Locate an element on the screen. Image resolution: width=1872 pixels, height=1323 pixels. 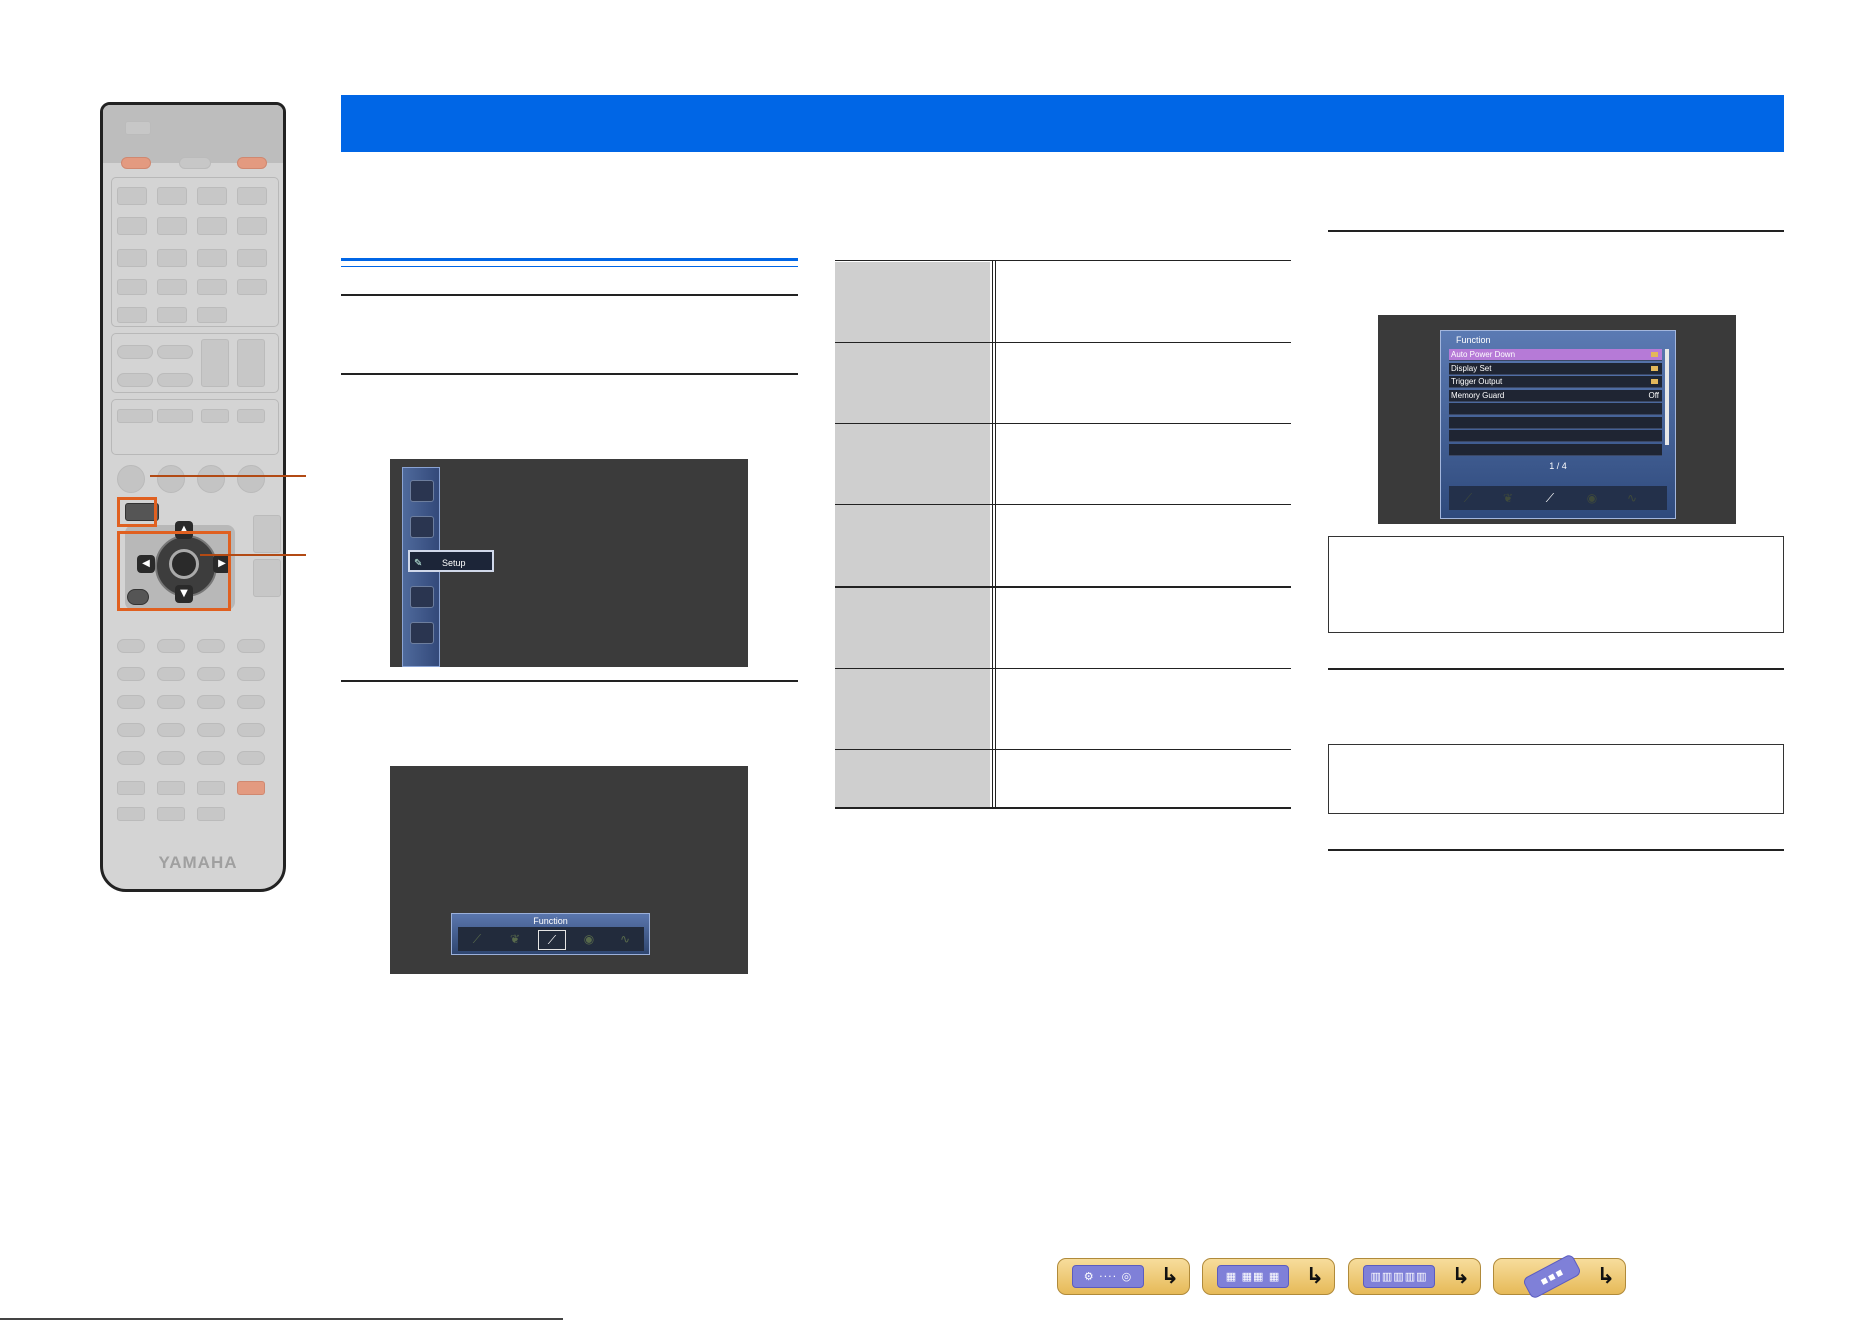
function-menu-item-label: Memory Guard is located at coordinates (1478, 395).